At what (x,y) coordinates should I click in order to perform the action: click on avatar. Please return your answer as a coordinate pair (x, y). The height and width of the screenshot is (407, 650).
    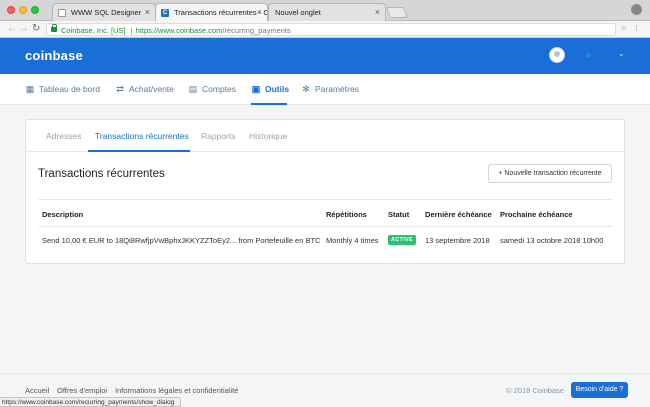
    Looking at the image, I should click on (557, 55).